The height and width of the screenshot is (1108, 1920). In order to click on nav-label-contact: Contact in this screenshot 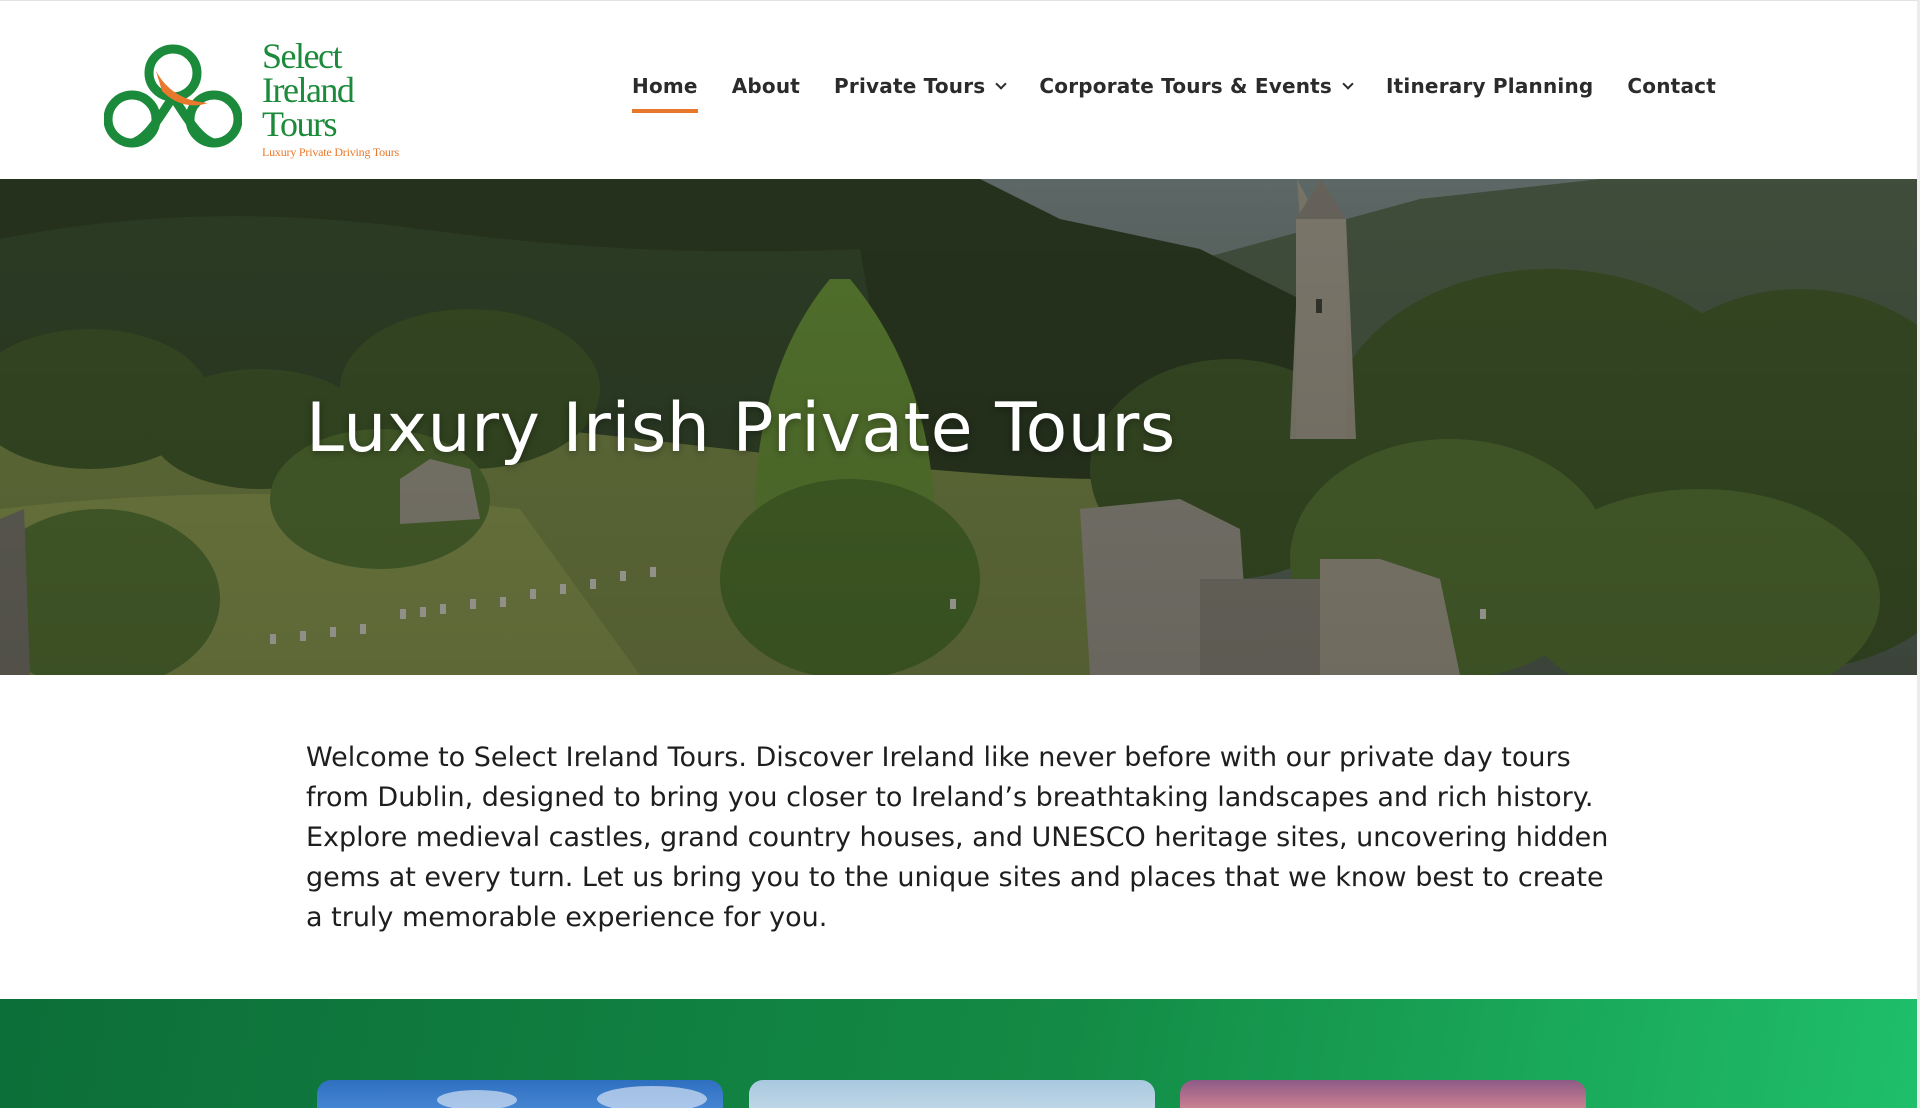, I will do `click(1671, 86)`.